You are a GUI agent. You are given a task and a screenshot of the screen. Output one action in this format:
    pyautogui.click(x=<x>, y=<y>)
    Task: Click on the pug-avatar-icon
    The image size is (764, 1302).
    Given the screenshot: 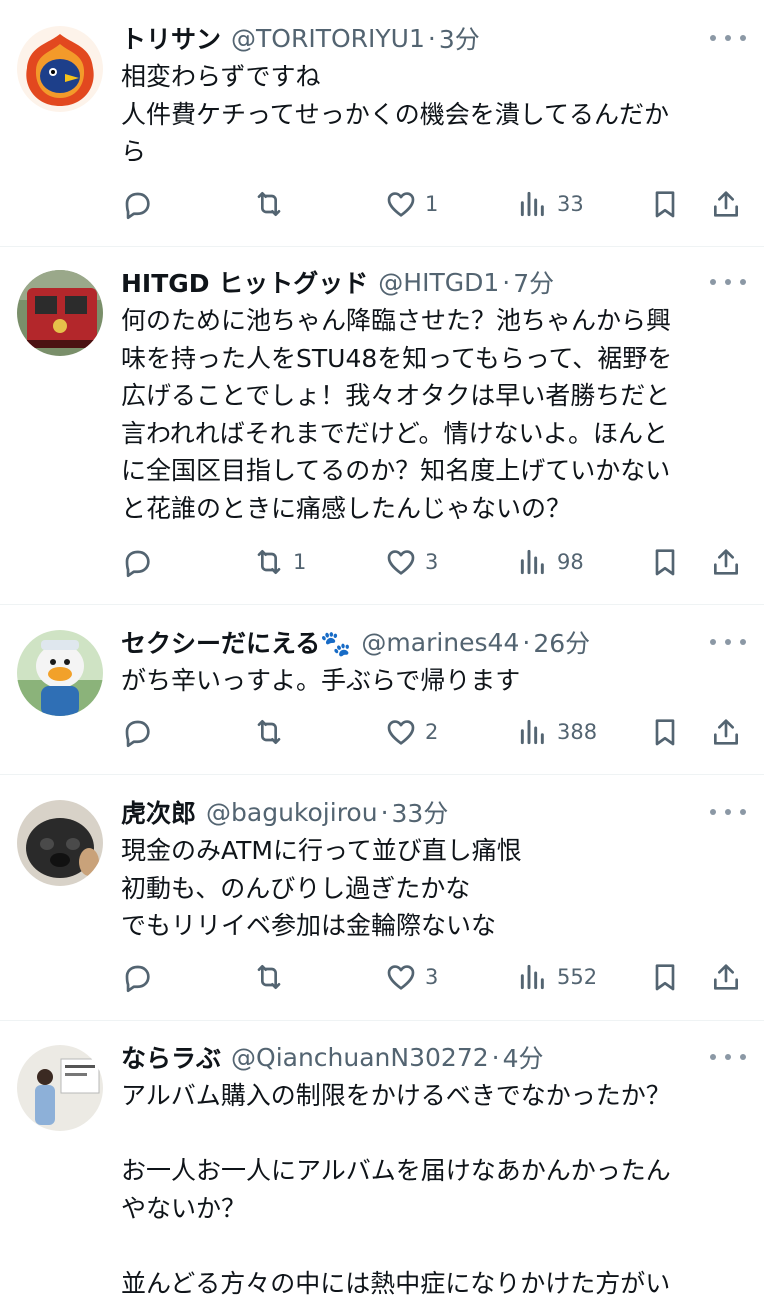 What is the action you would take?
    pyautogui.click(x=60, y=843)
    